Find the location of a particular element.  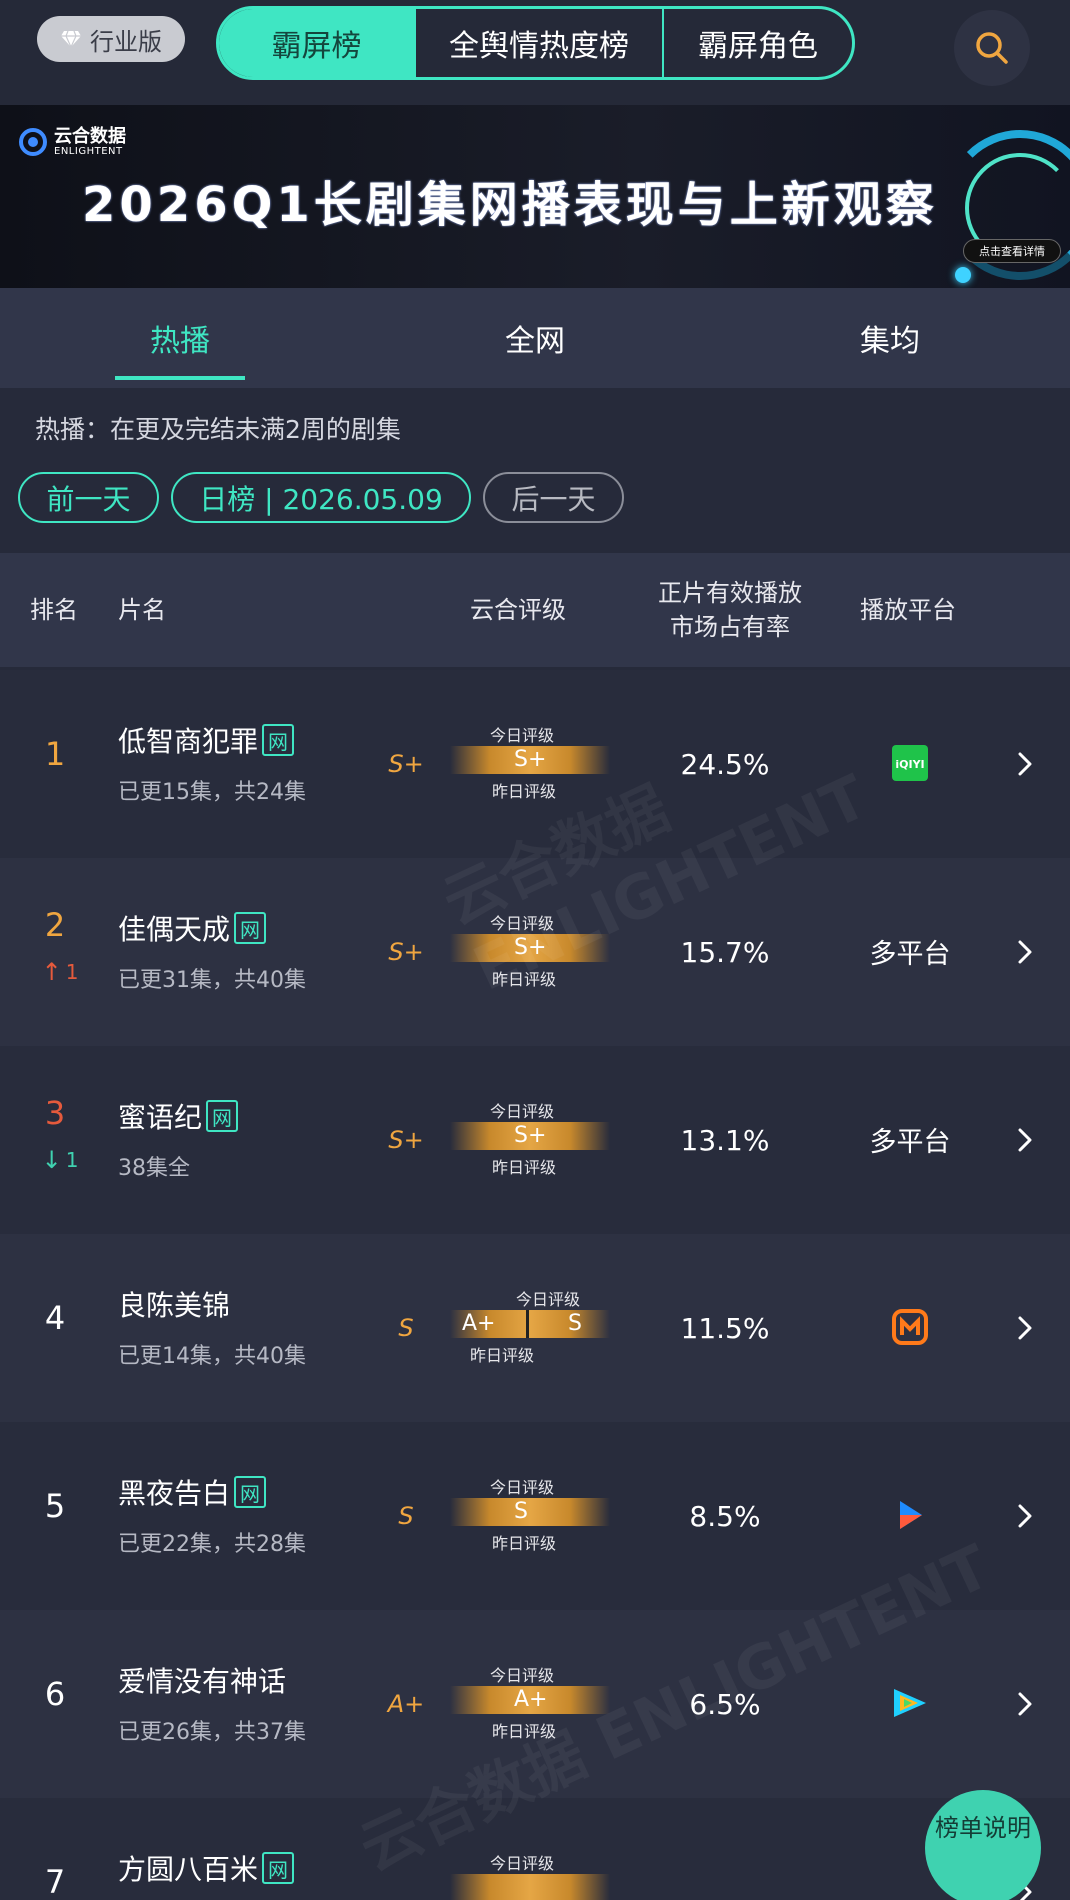

tab-hot-airing: 热播 is located at coordinates (180, 338).